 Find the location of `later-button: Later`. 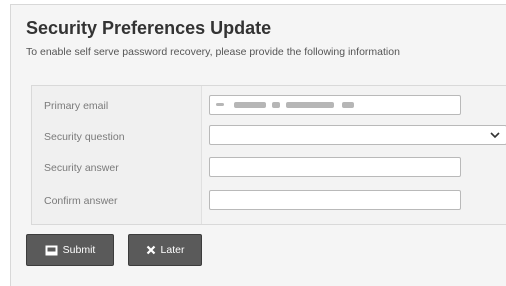

later-button: Later is located at coordinates (165, 250).